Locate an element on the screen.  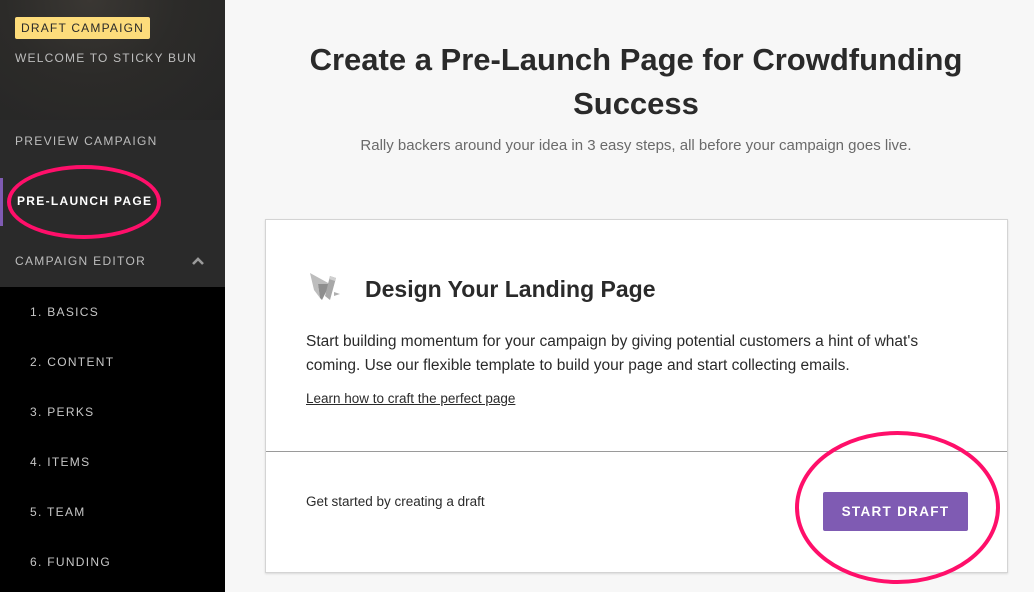
sidebar-item-pre-launch-page: PRE-LAUNCH PAGE is located at coordinates (112, 202).